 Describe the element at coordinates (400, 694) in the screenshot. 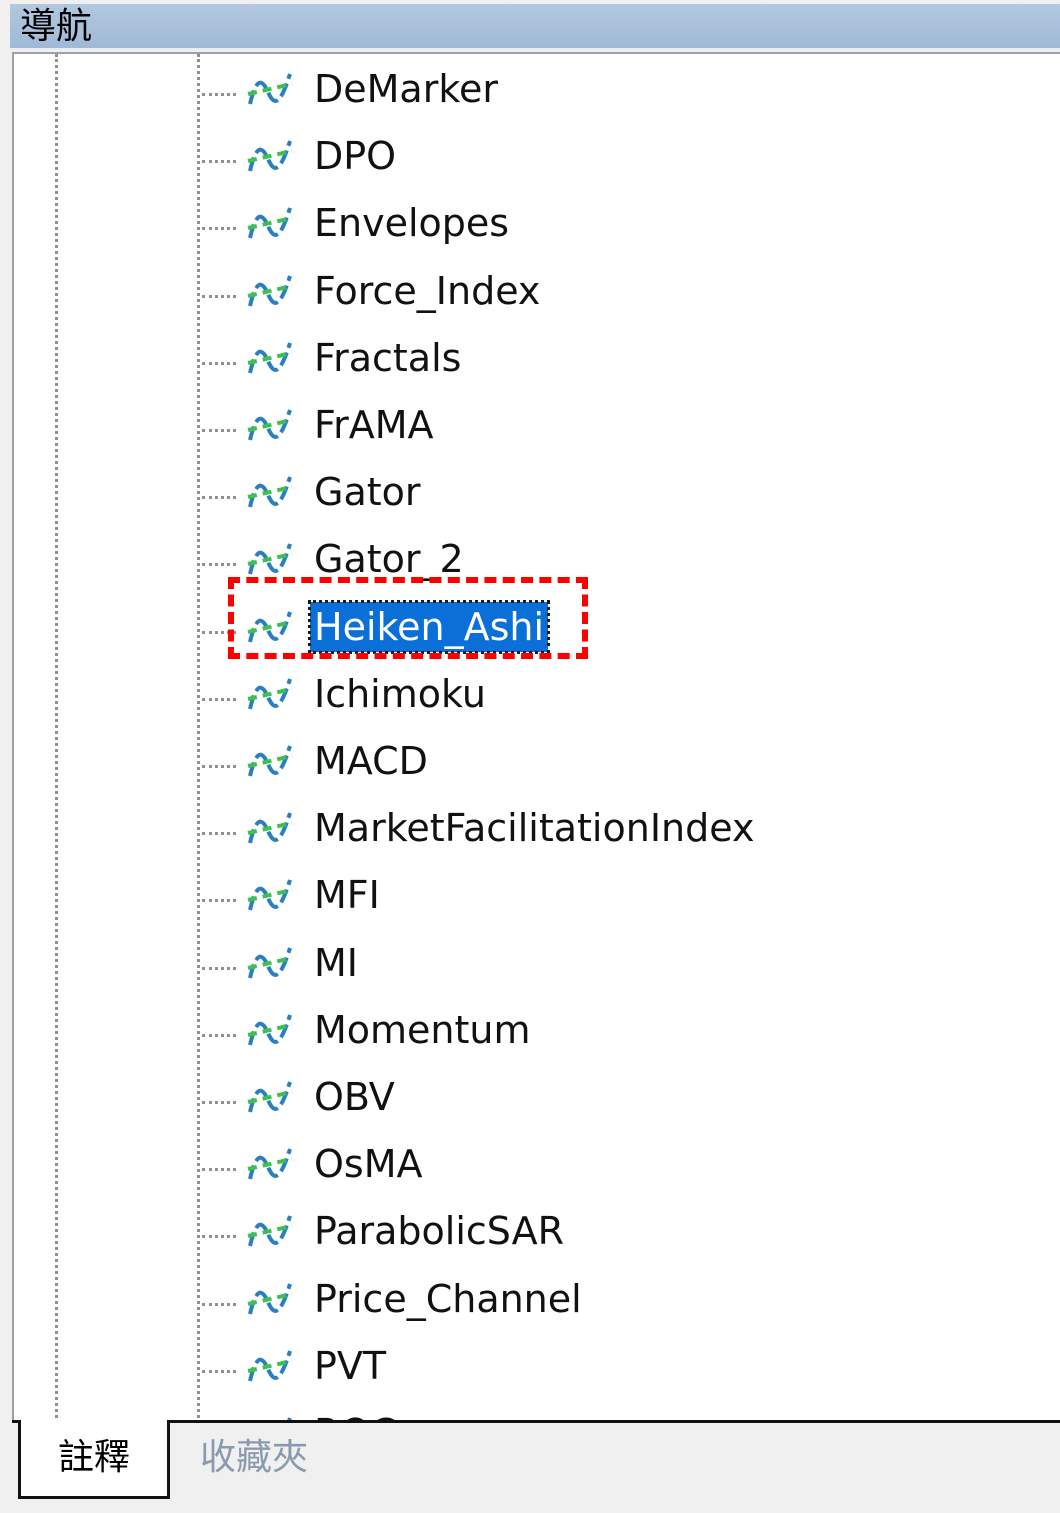

I see `tree-item-label: Ichimoku` at that location.